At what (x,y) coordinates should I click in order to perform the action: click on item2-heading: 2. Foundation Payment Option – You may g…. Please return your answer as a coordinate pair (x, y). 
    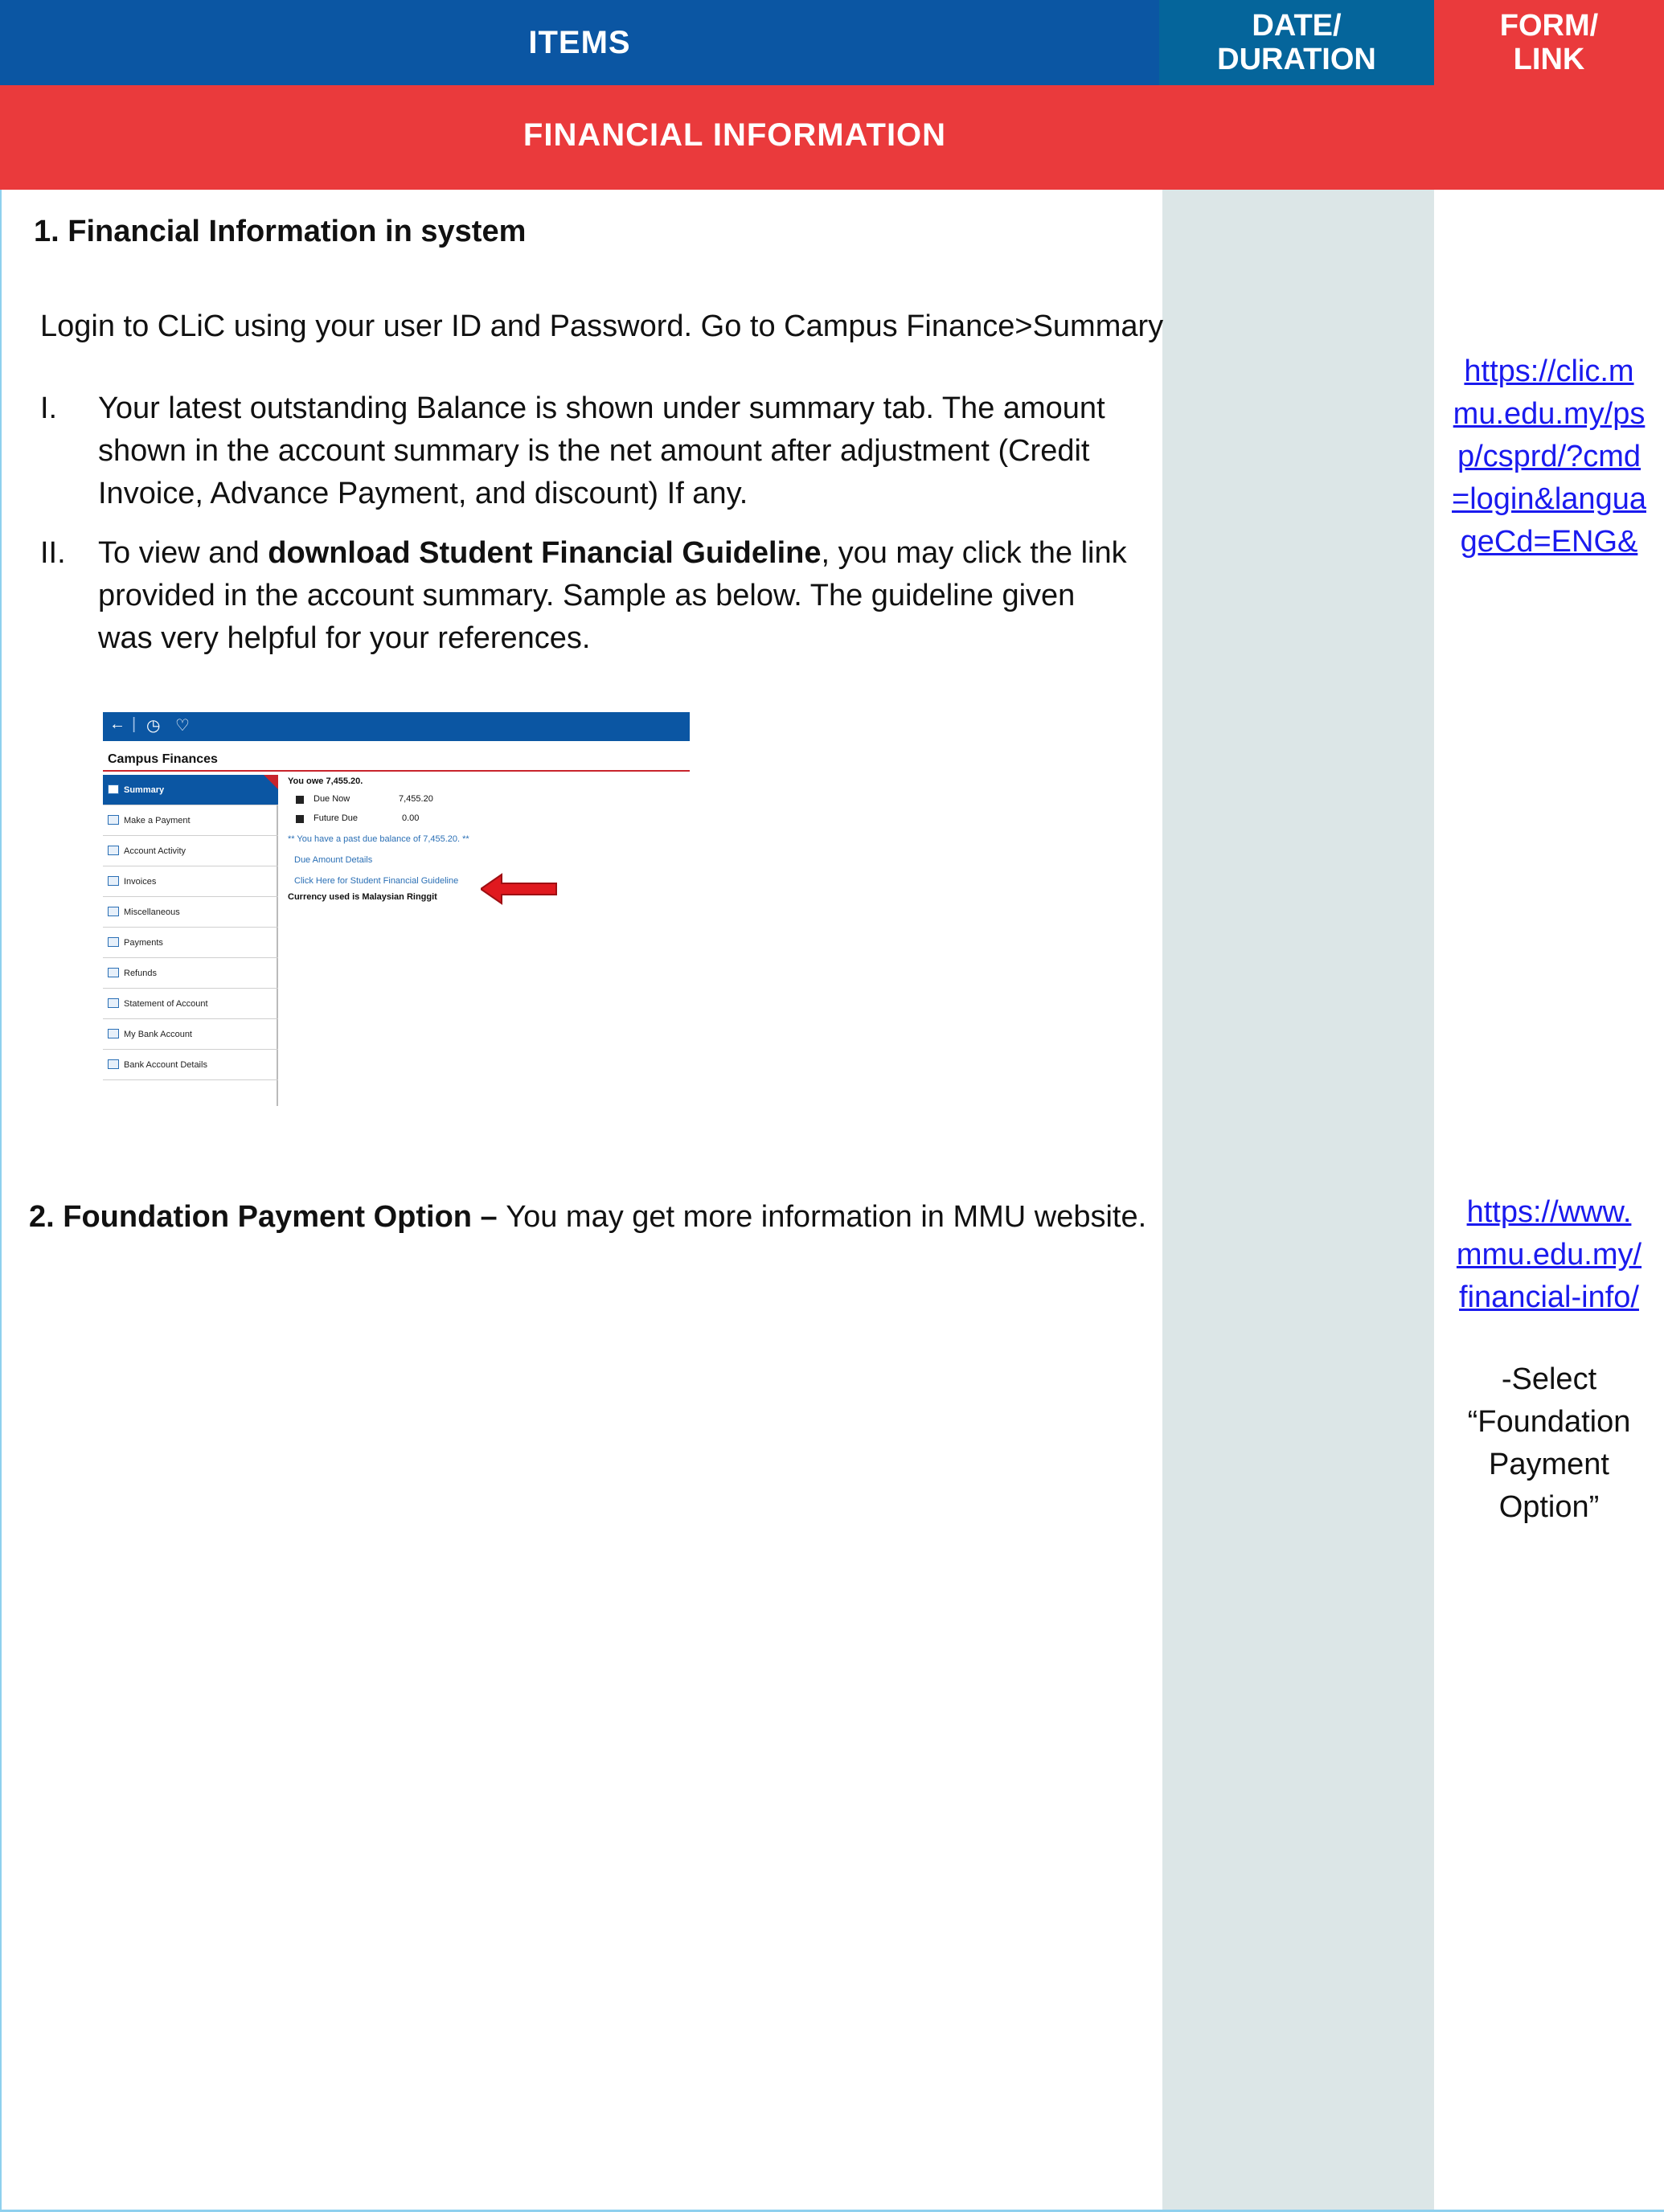
    Looking at the image, I should click on (587, 1217).